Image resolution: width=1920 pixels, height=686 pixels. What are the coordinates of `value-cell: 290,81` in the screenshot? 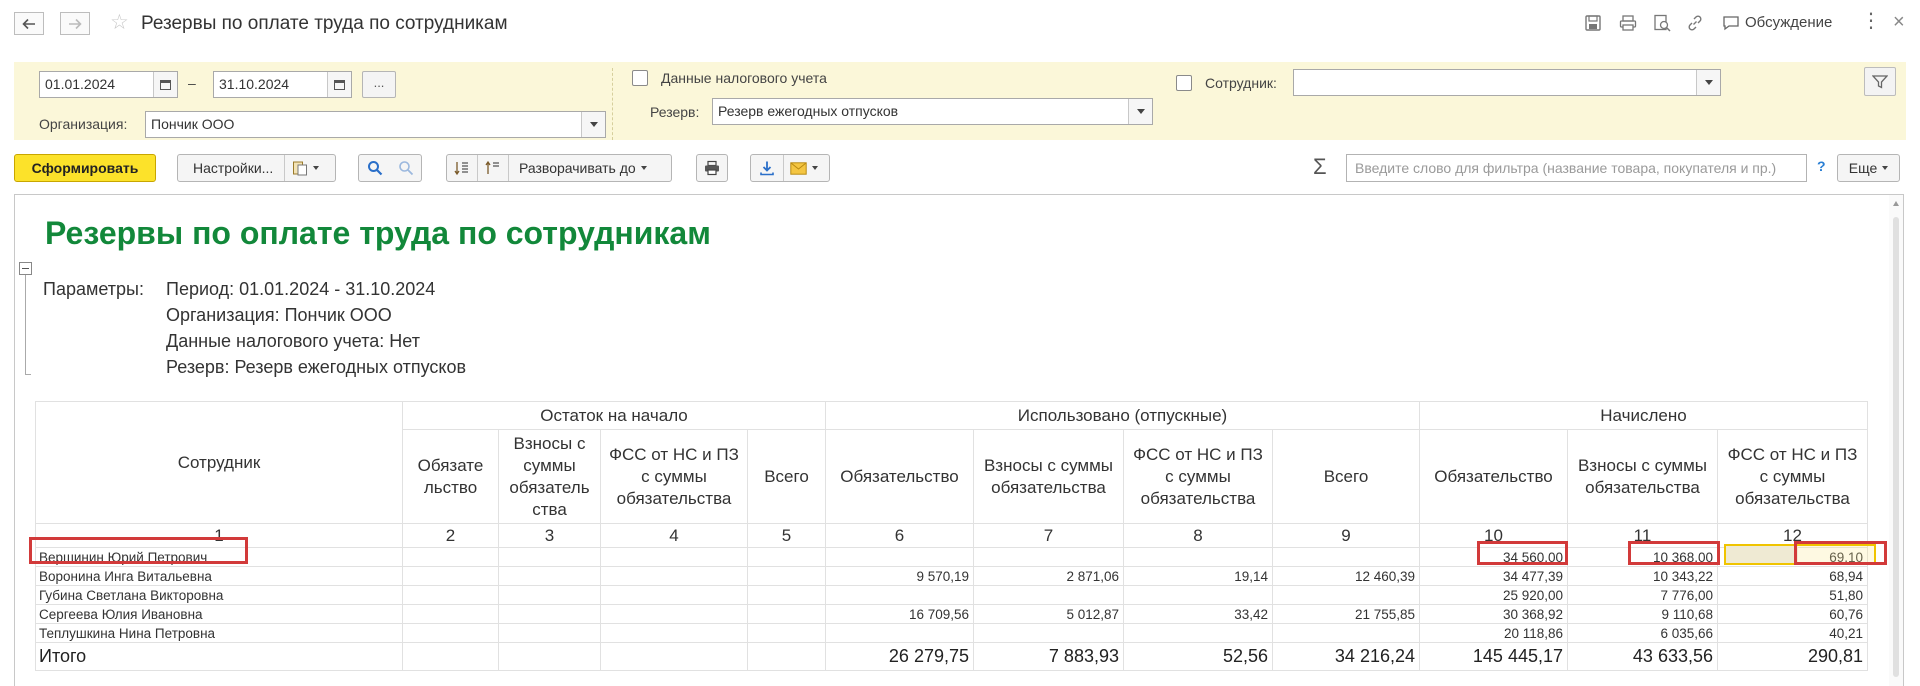 It's located at (1792, 656).